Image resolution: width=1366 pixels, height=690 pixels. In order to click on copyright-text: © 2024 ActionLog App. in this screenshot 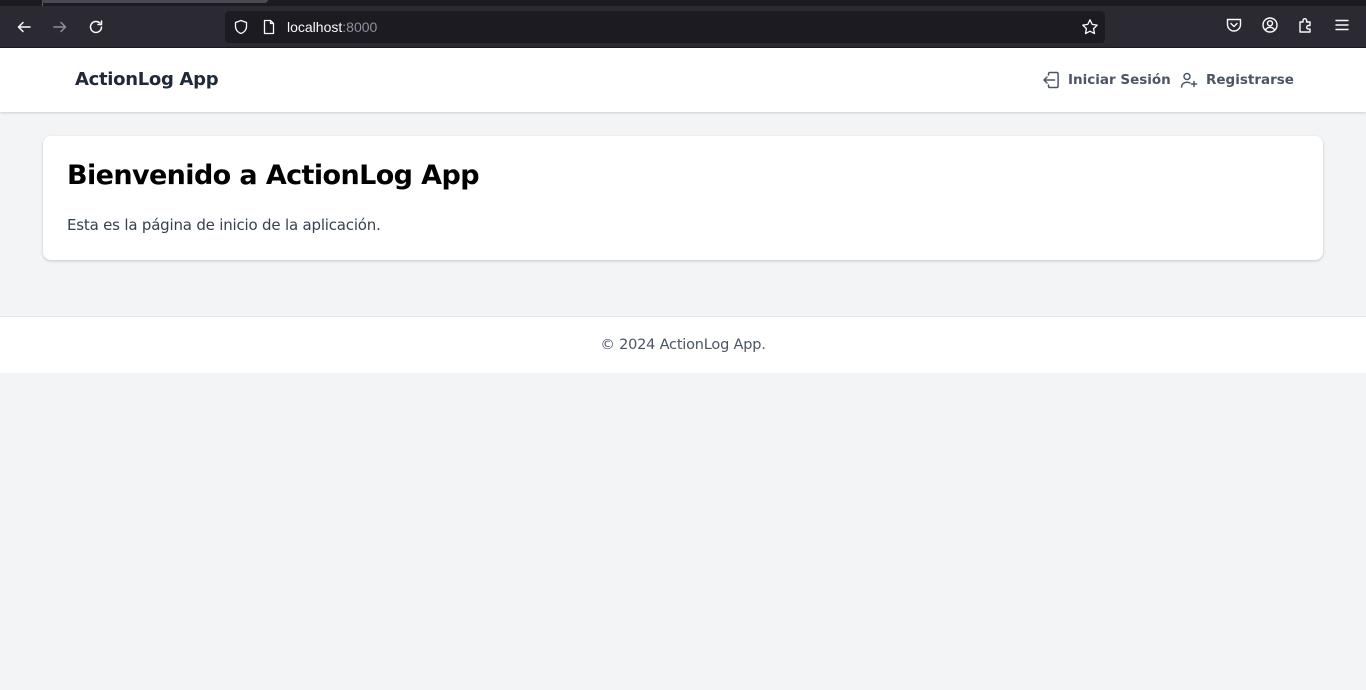, I will do `click(683, 345)`.